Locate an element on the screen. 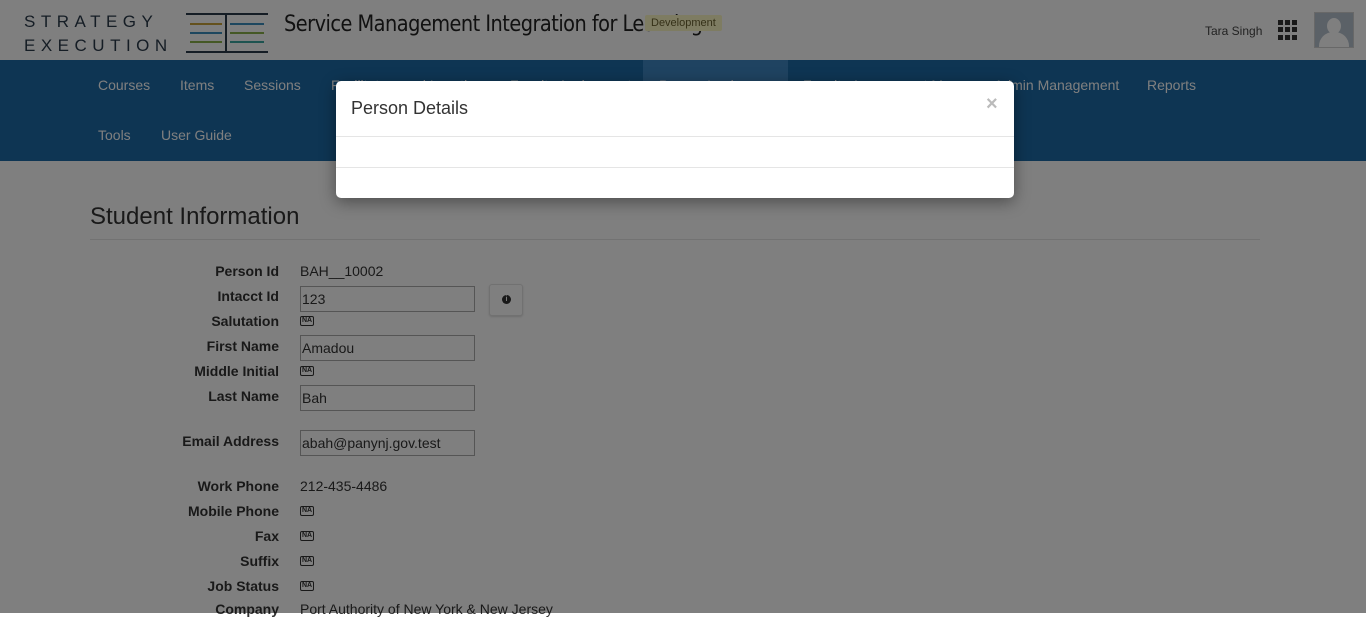 This screenshot has width=1366, height=617. close-icon: × is located at coordinates (992, 104).